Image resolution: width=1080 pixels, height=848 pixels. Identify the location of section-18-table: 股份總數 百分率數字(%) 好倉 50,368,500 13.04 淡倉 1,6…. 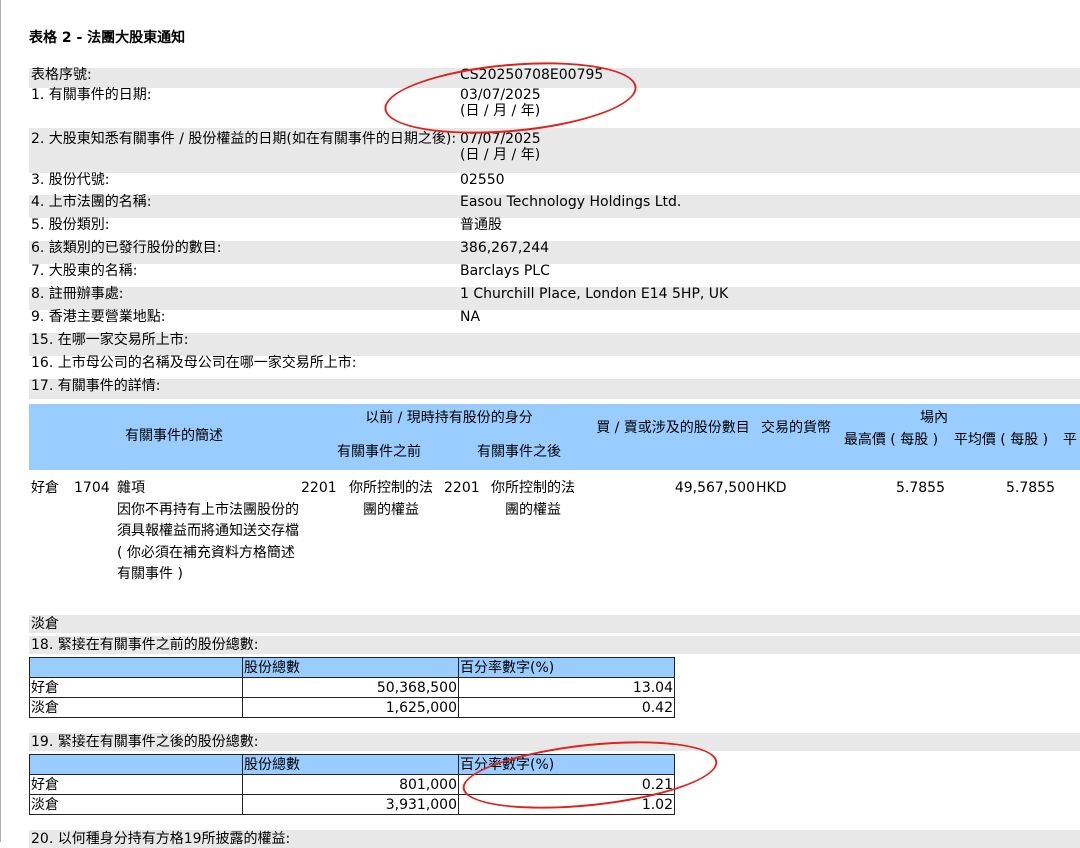
(352, 687).